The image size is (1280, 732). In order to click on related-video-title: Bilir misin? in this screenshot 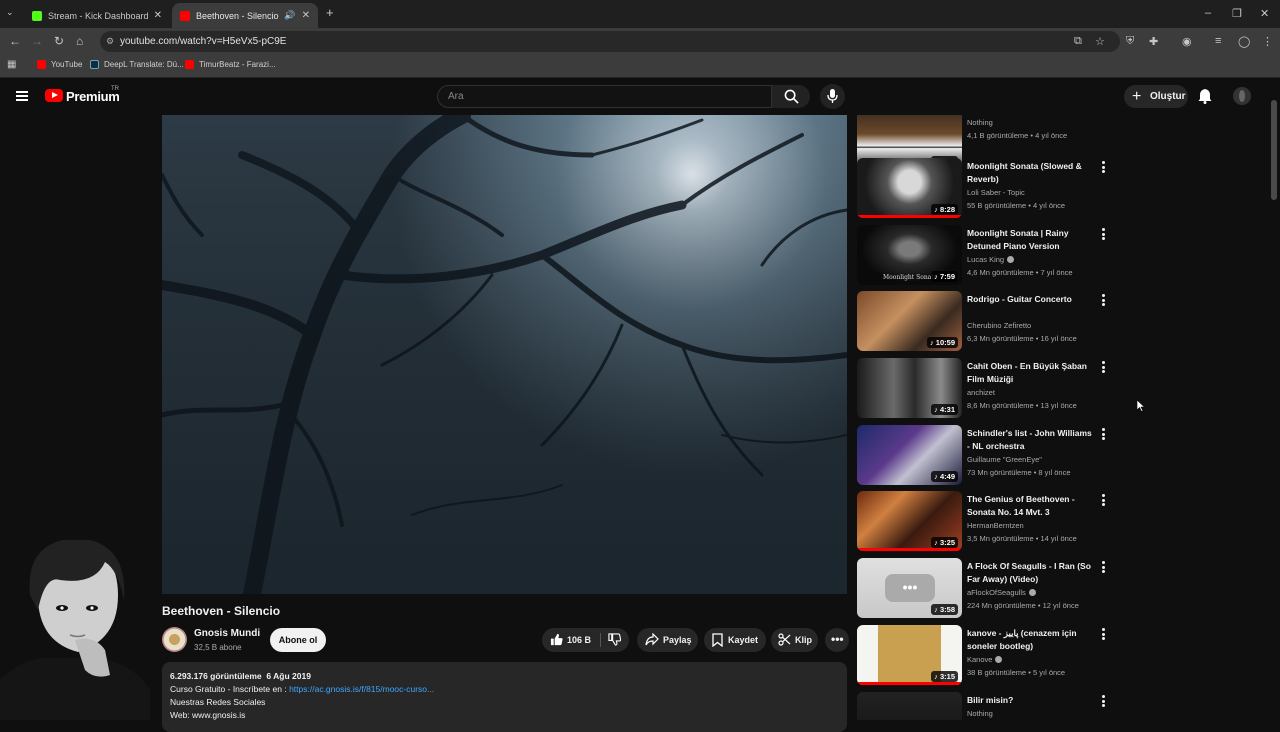, I will do `click(1031, 700)`.